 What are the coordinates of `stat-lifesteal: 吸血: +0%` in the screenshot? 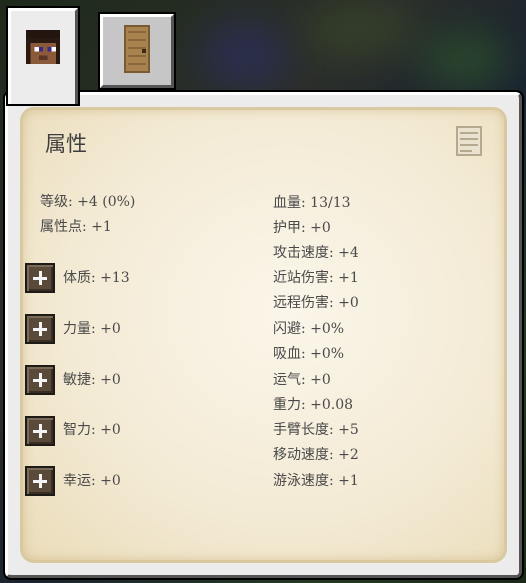 It's located at (309, 354).